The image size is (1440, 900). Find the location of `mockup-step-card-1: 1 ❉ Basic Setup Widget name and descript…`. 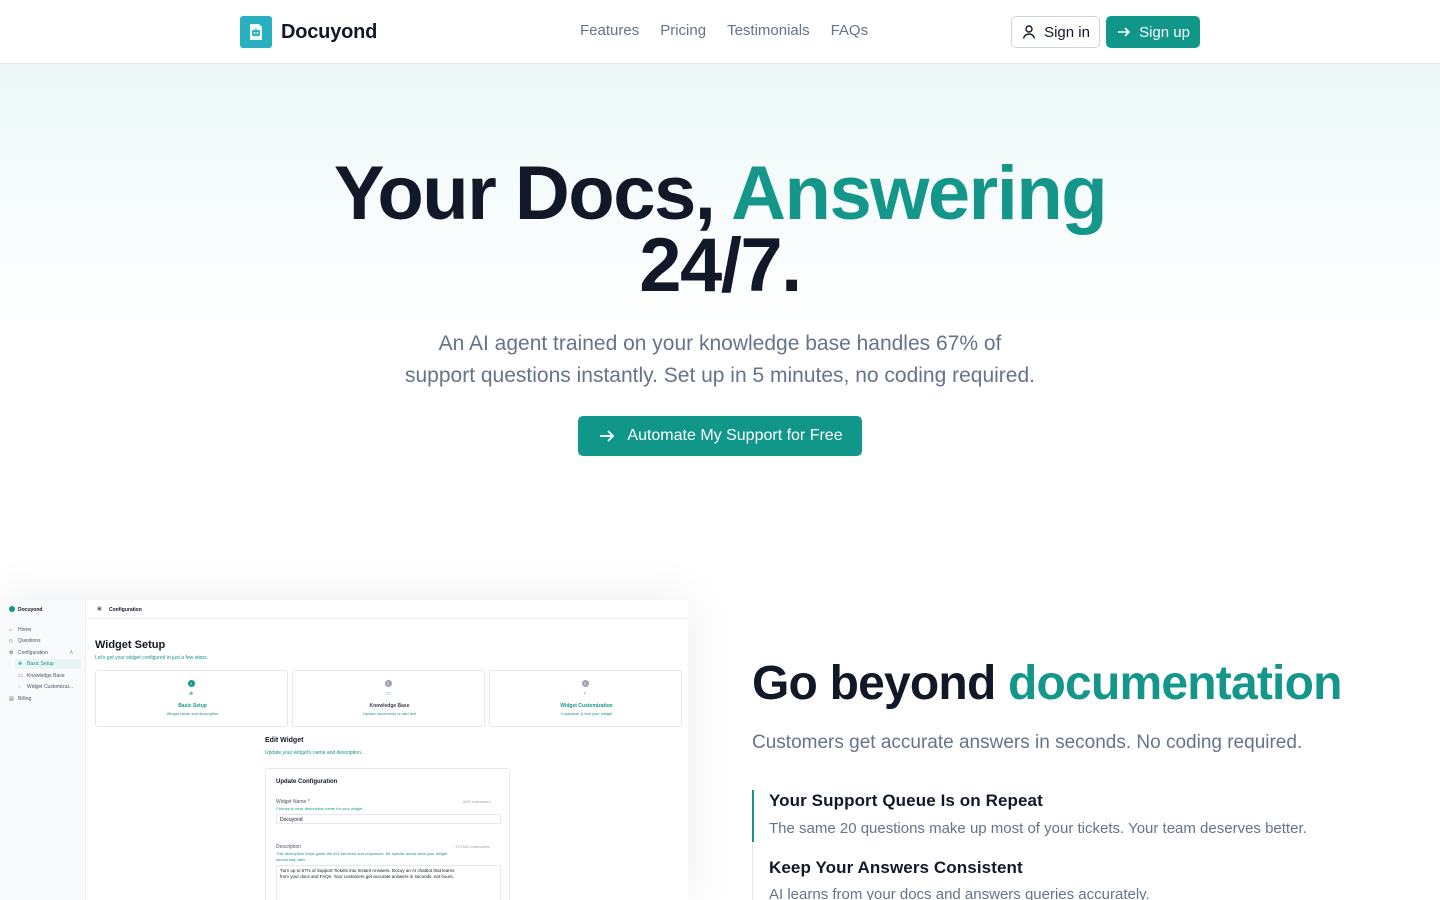

mockup-step-card-1: 1 ❉ Basic Setup Widget name and descript… is located at coordinates (191, 698).